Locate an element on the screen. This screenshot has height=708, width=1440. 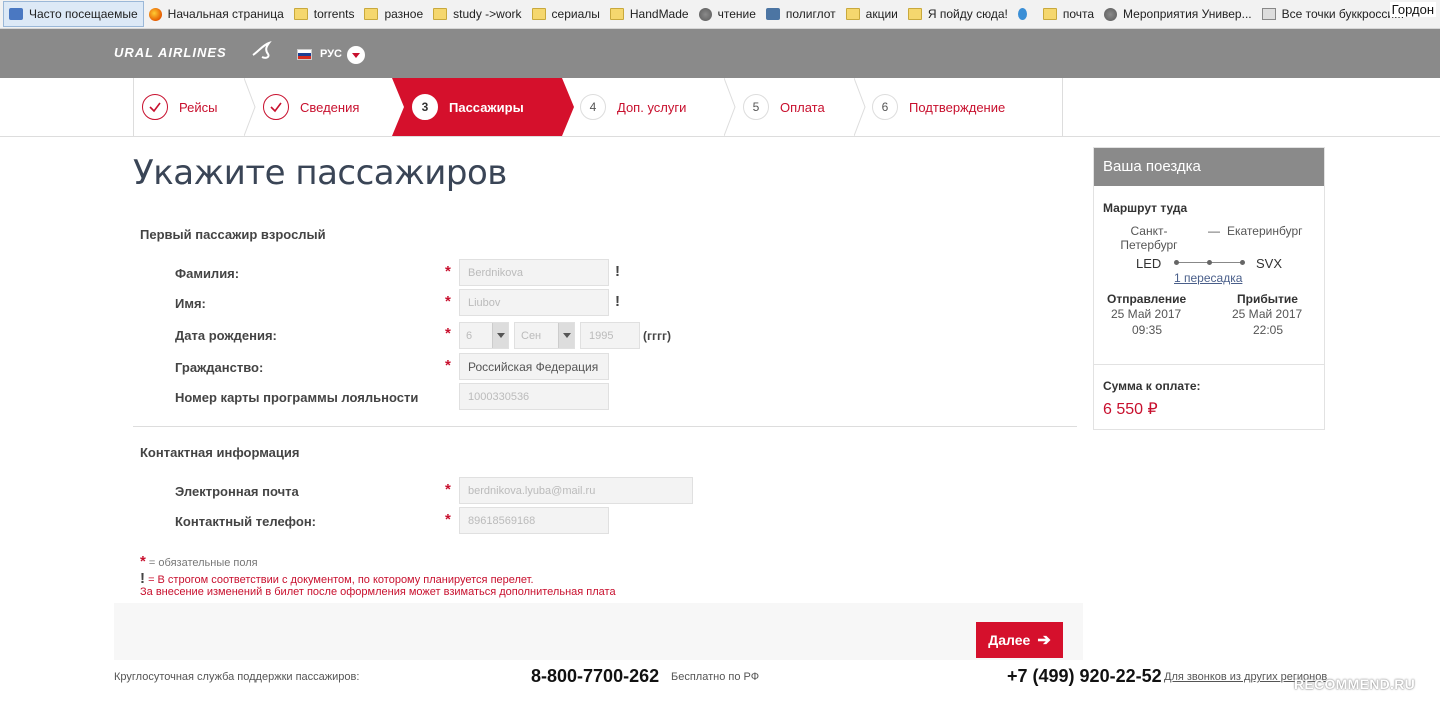
arrow-right-icon: ➔ is located at coordinates (1044, 640).